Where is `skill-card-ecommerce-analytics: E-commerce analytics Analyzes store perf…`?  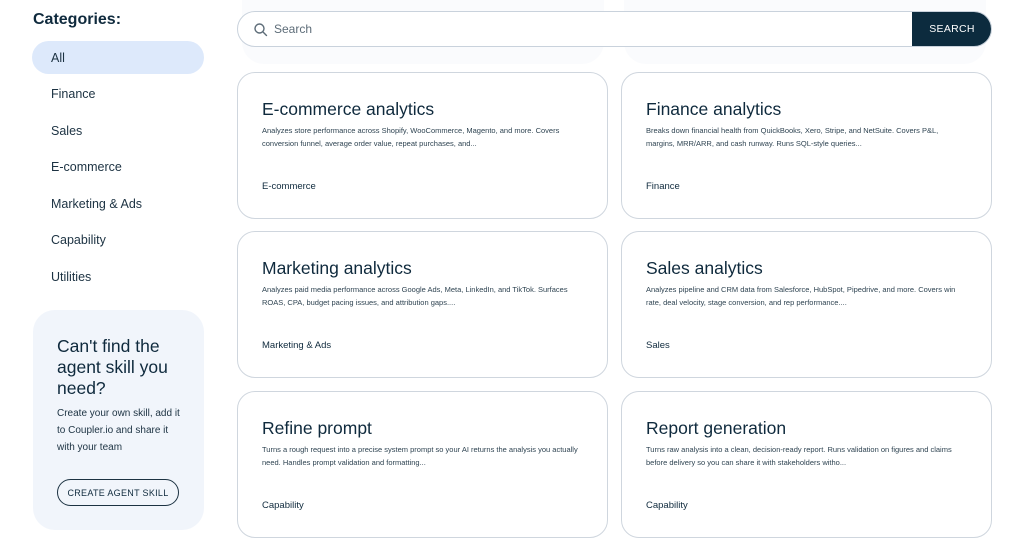 skill-card-ecommerce-analytics: E-commerce analytics Analyzes store perf… is located at coordinates (422, 145).